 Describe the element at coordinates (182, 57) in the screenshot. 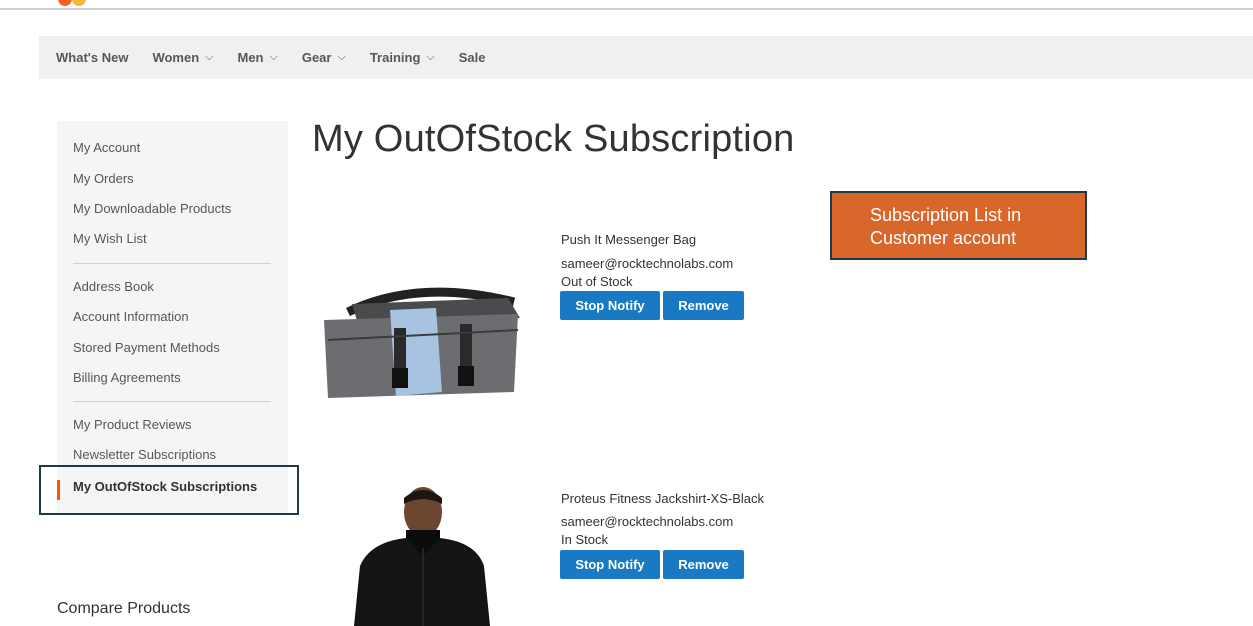

I see `nav-item-women: Women ⌵` at that location.